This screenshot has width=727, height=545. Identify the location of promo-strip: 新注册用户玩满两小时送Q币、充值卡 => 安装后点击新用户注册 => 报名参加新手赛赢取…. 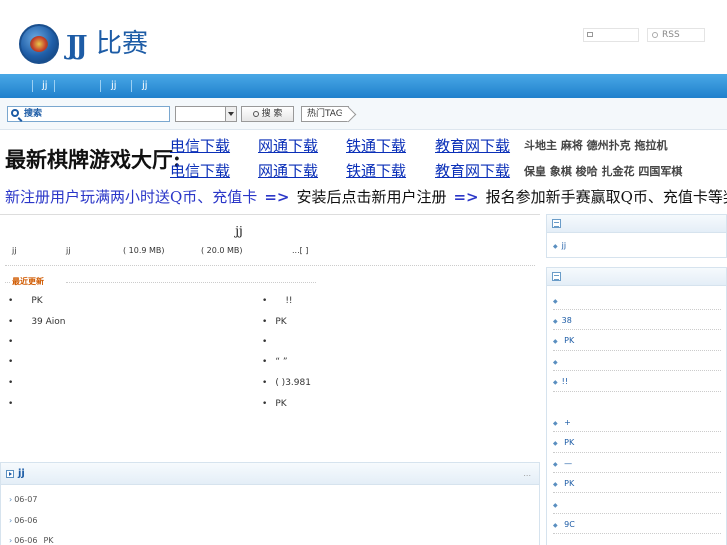
(366, 197).